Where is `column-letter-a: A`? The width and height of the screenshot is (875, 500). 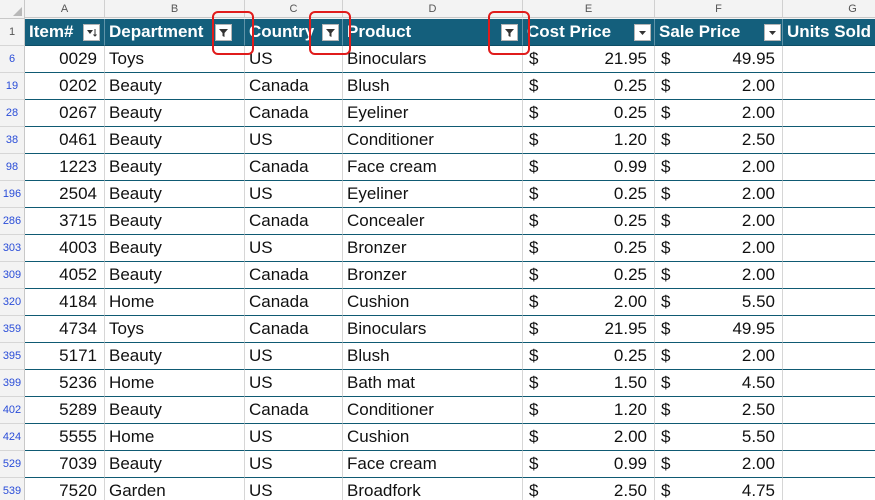
column-letter-a: A is located at coordinates (65, 9).